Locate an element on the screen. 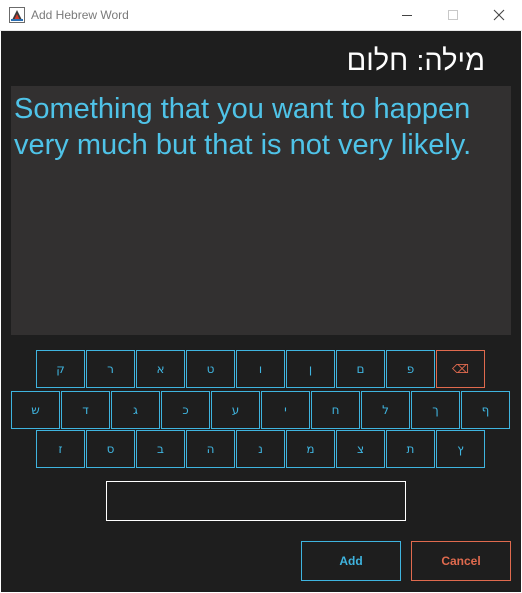  key-מ: מ is located at coordinates (310, 449).